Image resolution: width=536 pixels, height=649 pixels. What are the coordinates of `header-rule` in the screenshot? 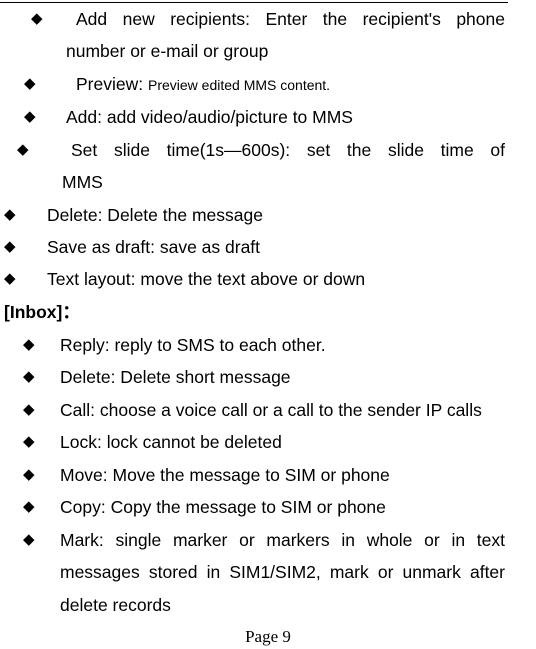 It's located at (254, 2).